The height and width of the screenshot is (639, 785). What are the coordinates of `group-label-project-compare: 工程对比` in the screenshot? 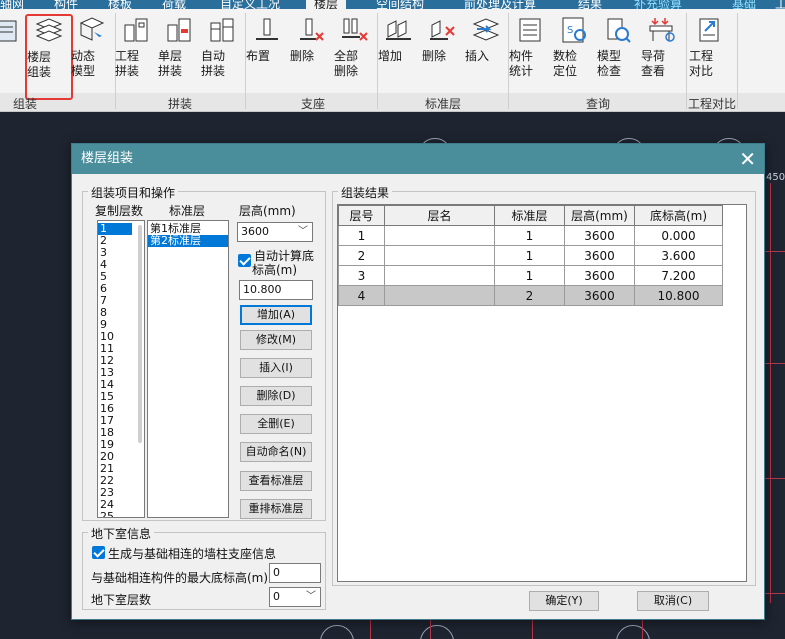 It's located at (711, 104).